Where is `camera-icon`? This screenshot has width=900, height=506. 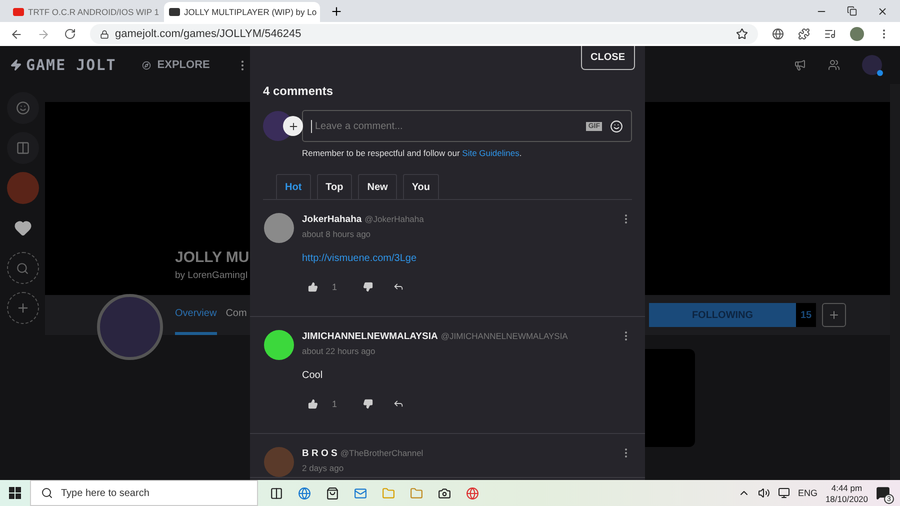 camera-icon is located at coordinates (444, 493).